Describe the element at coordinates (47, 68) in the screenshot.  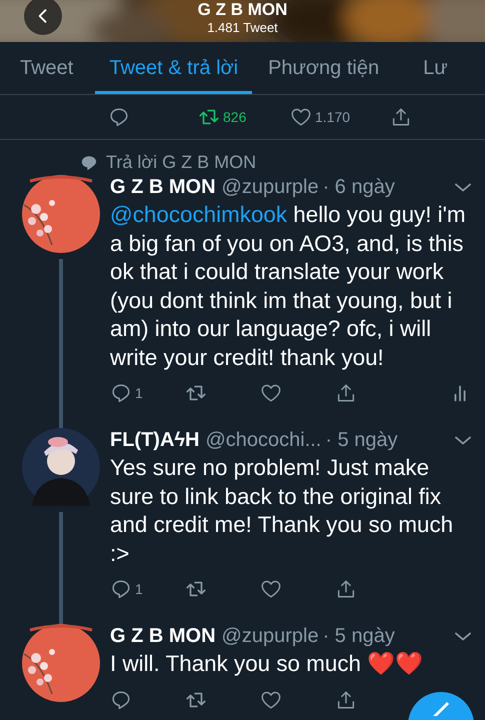
I see `tab: Tweet` at that location.